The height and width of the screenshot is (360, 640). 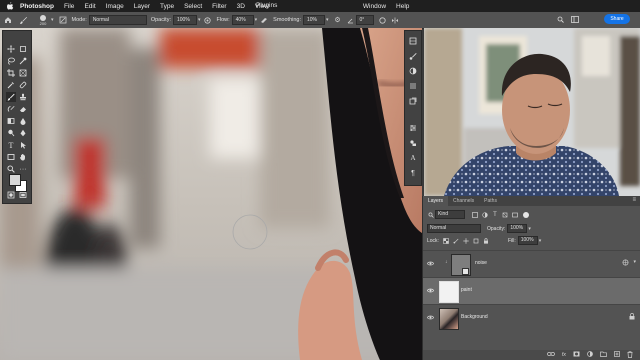 What do you see at coordinates (603, 355) in the screenshot?
I see `group-icon` at bounding box center [603, 355].